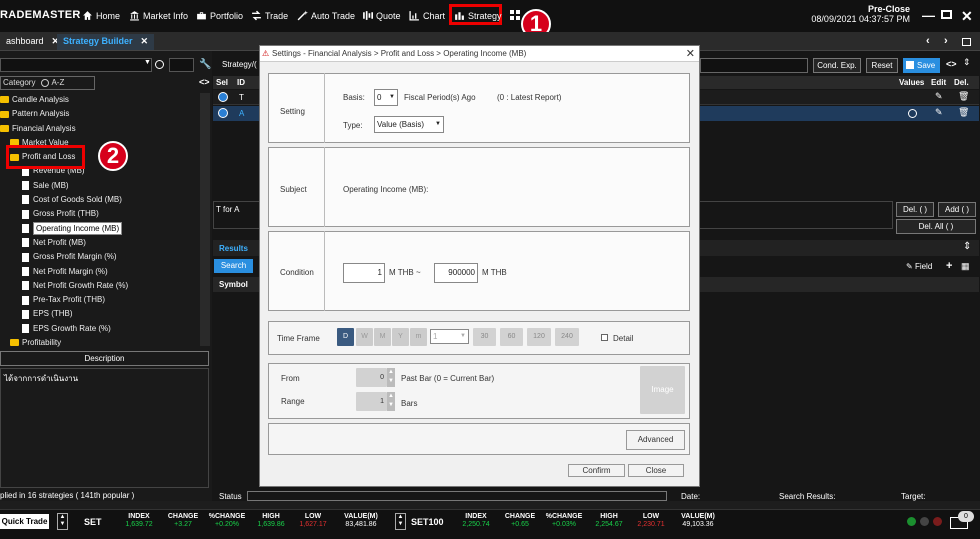 The height and width of the screenshot is (539, 980). What do you see at coordinates (511, 337) in the screenshot?
I see `tf-60-button: 60` at bounding box center [511, 337].